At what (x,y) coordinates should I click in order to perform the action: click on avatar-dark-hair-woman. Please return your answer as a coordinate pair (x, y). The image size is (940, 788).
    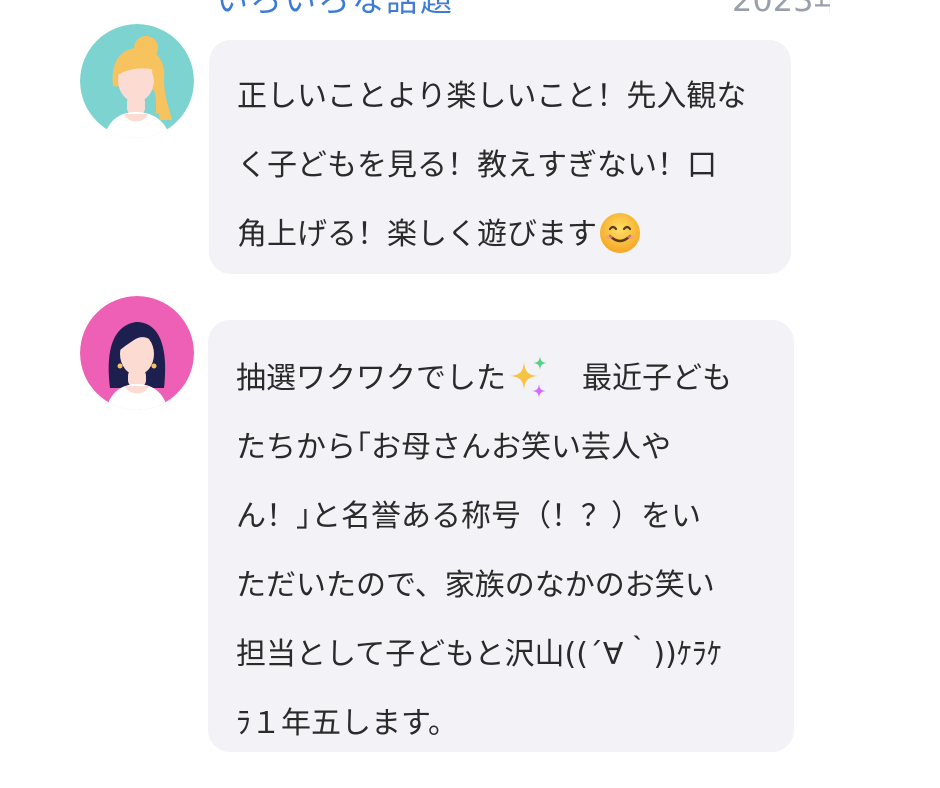
    Looking at the image, I should click on (137, 353).